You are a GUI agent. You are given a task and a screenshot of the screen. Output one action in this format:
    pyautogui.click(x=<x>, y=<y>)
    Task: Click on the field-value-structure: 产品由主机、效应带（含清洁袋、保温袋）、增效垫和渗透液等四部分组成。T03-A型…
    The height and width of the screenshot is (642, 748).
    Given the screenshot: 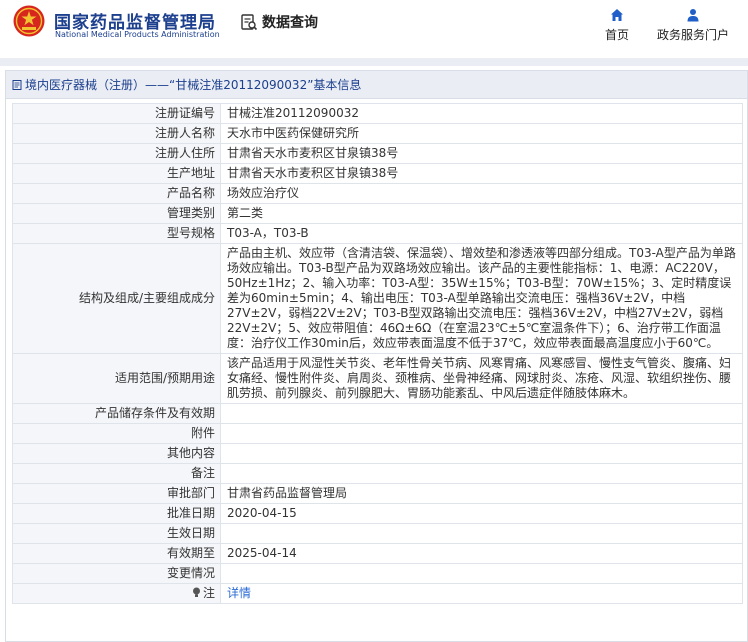 What is the action you would take?
    pyautogui.click(x=481, y=298)
    